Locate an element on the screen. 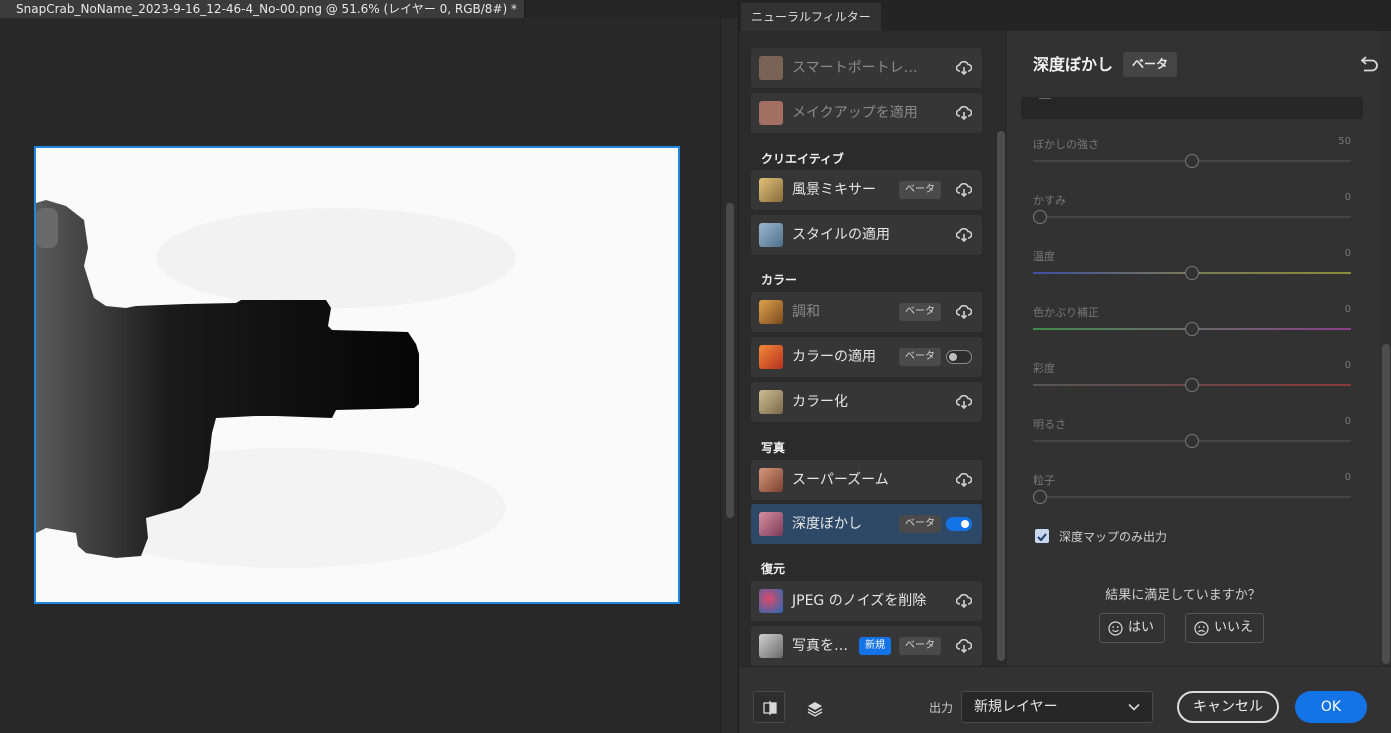  filter-item-depth-blur: 深度ぼかし ベータ is located at coordinates (866, 524).